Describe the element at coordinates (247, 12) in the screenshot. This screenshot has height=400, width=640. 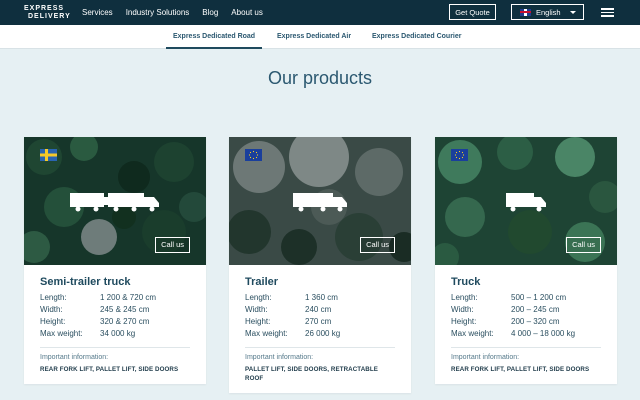
I see `nav-link-about-us: About us` at that location.